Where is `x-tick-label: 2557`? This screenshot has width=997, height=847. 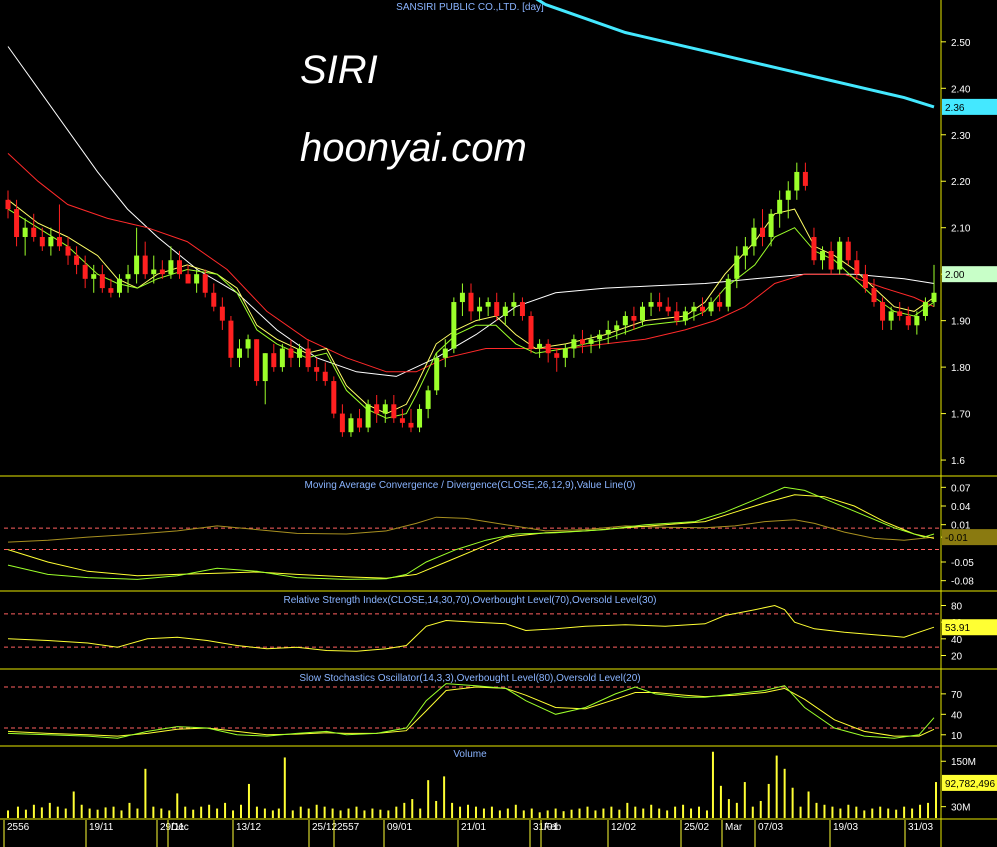
x-tick-label: 2557 is located at coordinates (348, 827).